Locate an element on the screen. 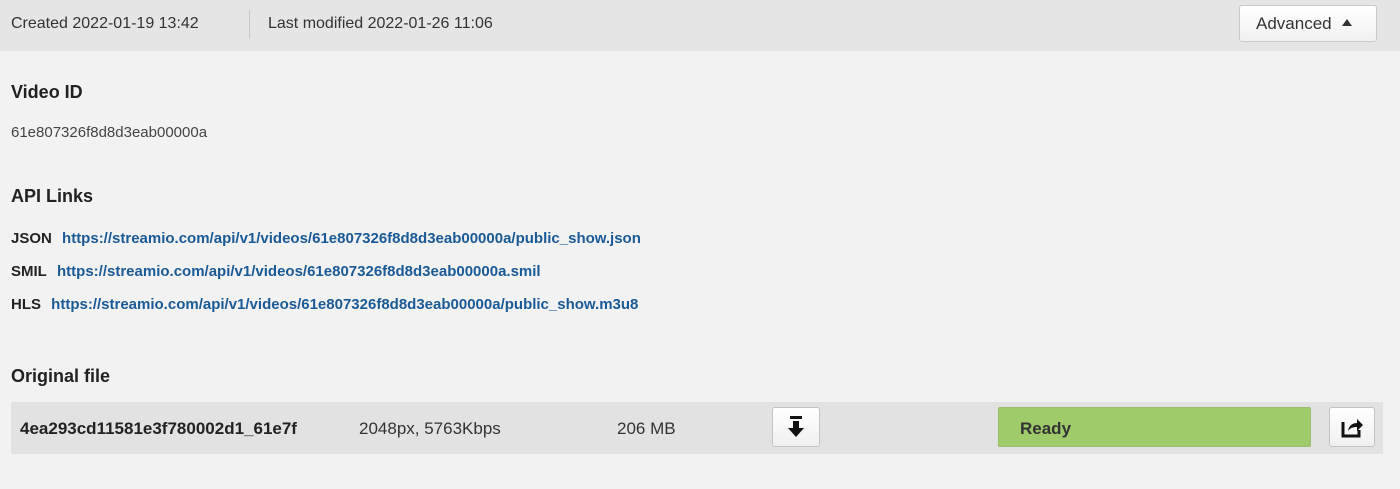 This screenshot has height=489, width=1400. file-specs: 2048px, 5763Kbps is located at coordinates (430, 428).